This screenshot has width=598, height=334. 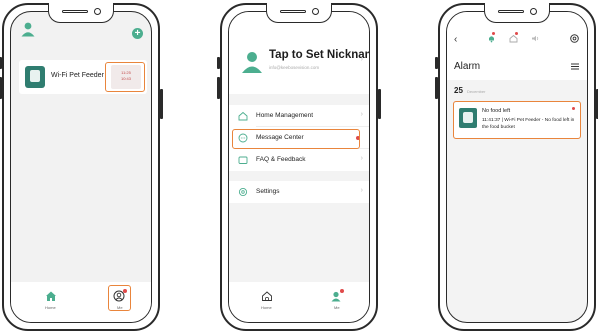 What do you see at coordinates (455, 39) in the screenshot?
I see `back-chevron-icon: ‹` at bounding box center [455, 39].